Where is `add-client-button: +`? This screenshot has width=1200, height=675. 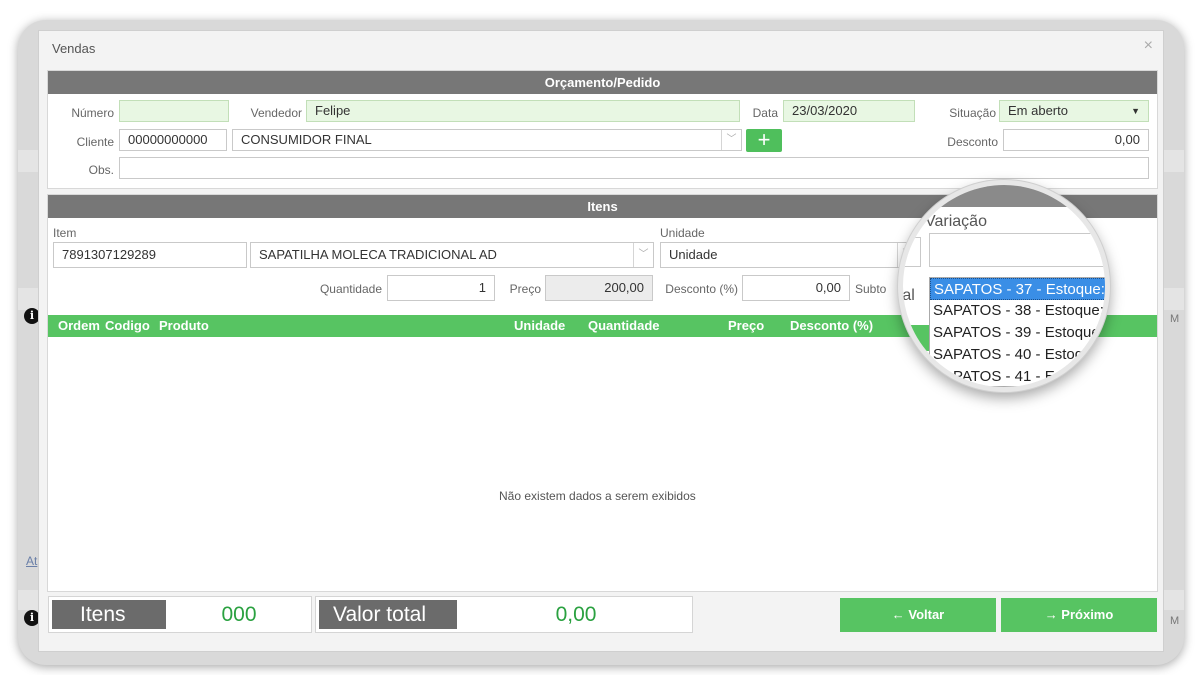 add-client-button: + is located at coordinates (764, 140).